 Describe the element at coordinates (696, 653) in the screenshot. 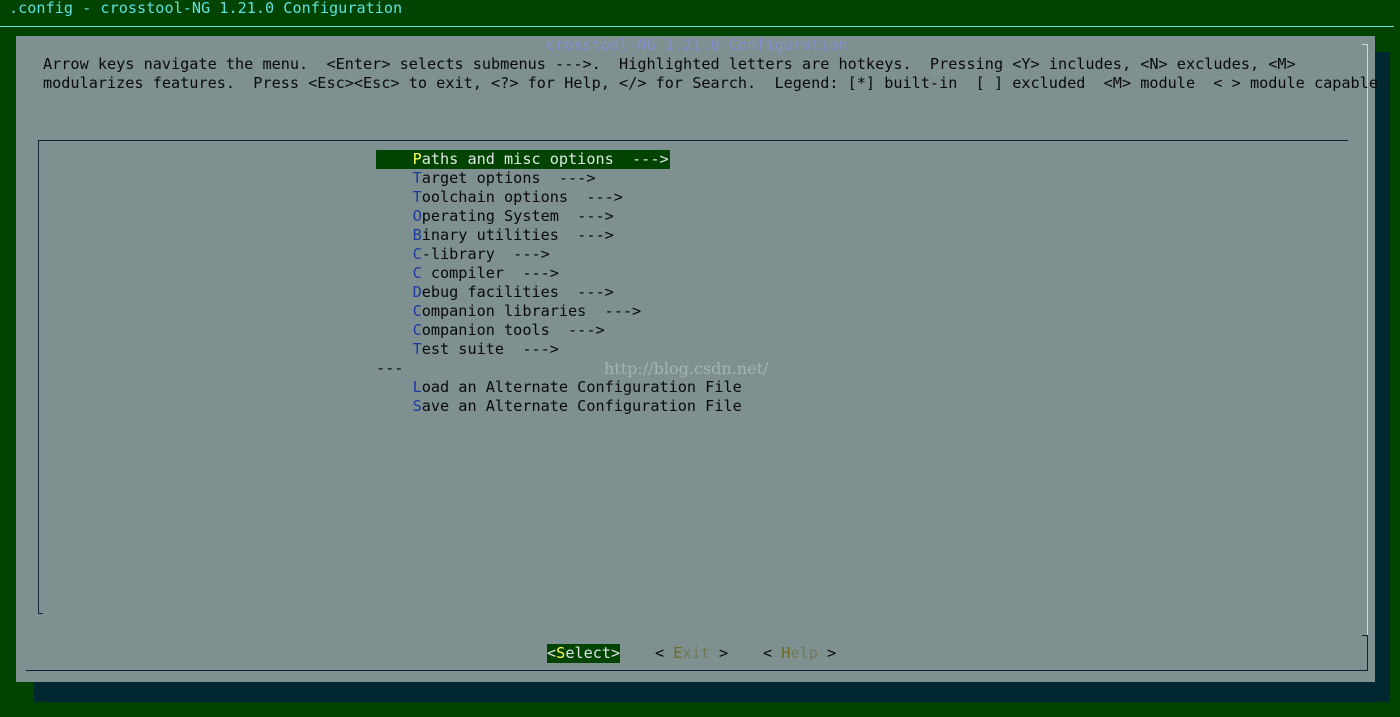

I see `exit-button-label: xit` at that location.